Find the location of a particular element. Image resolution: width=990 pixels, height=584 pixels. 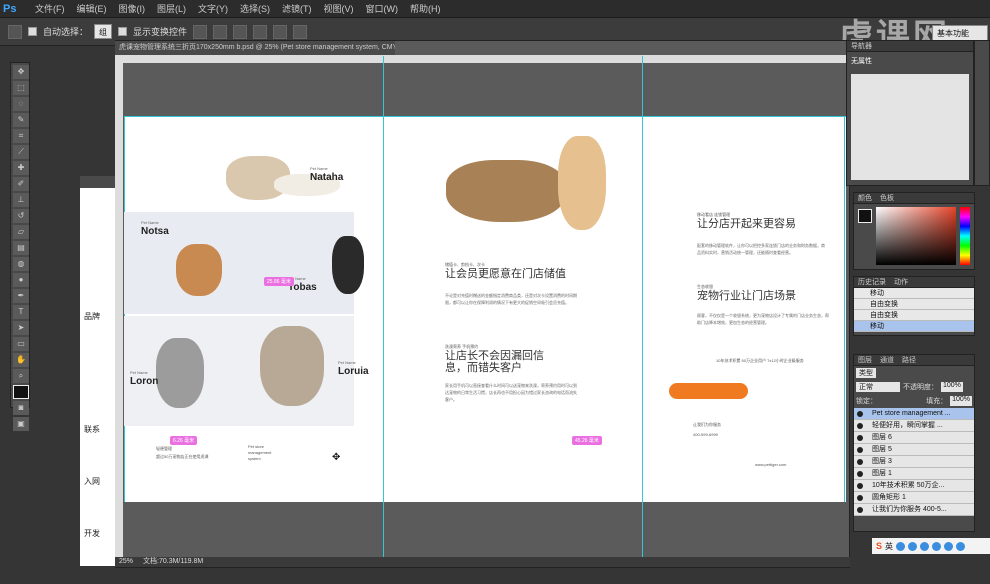

lasso-tool-icon: ◌ is located at coordinates (21, 104).